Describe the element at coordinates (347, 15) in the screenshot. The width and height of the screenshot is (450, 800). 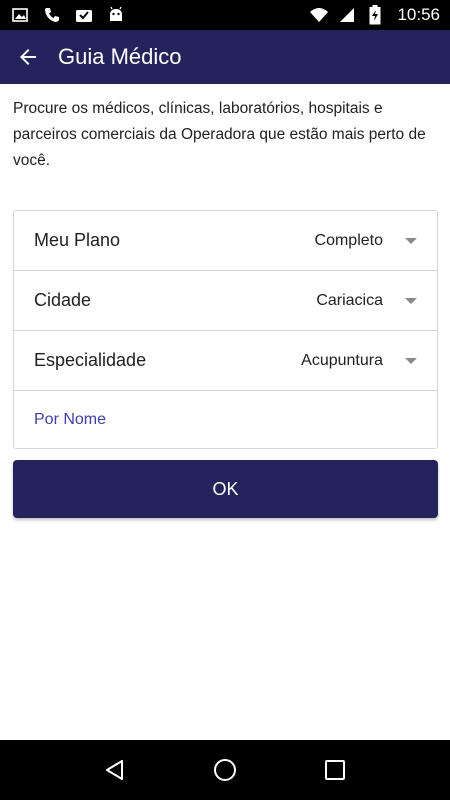
I see `signal-icon` at that location.